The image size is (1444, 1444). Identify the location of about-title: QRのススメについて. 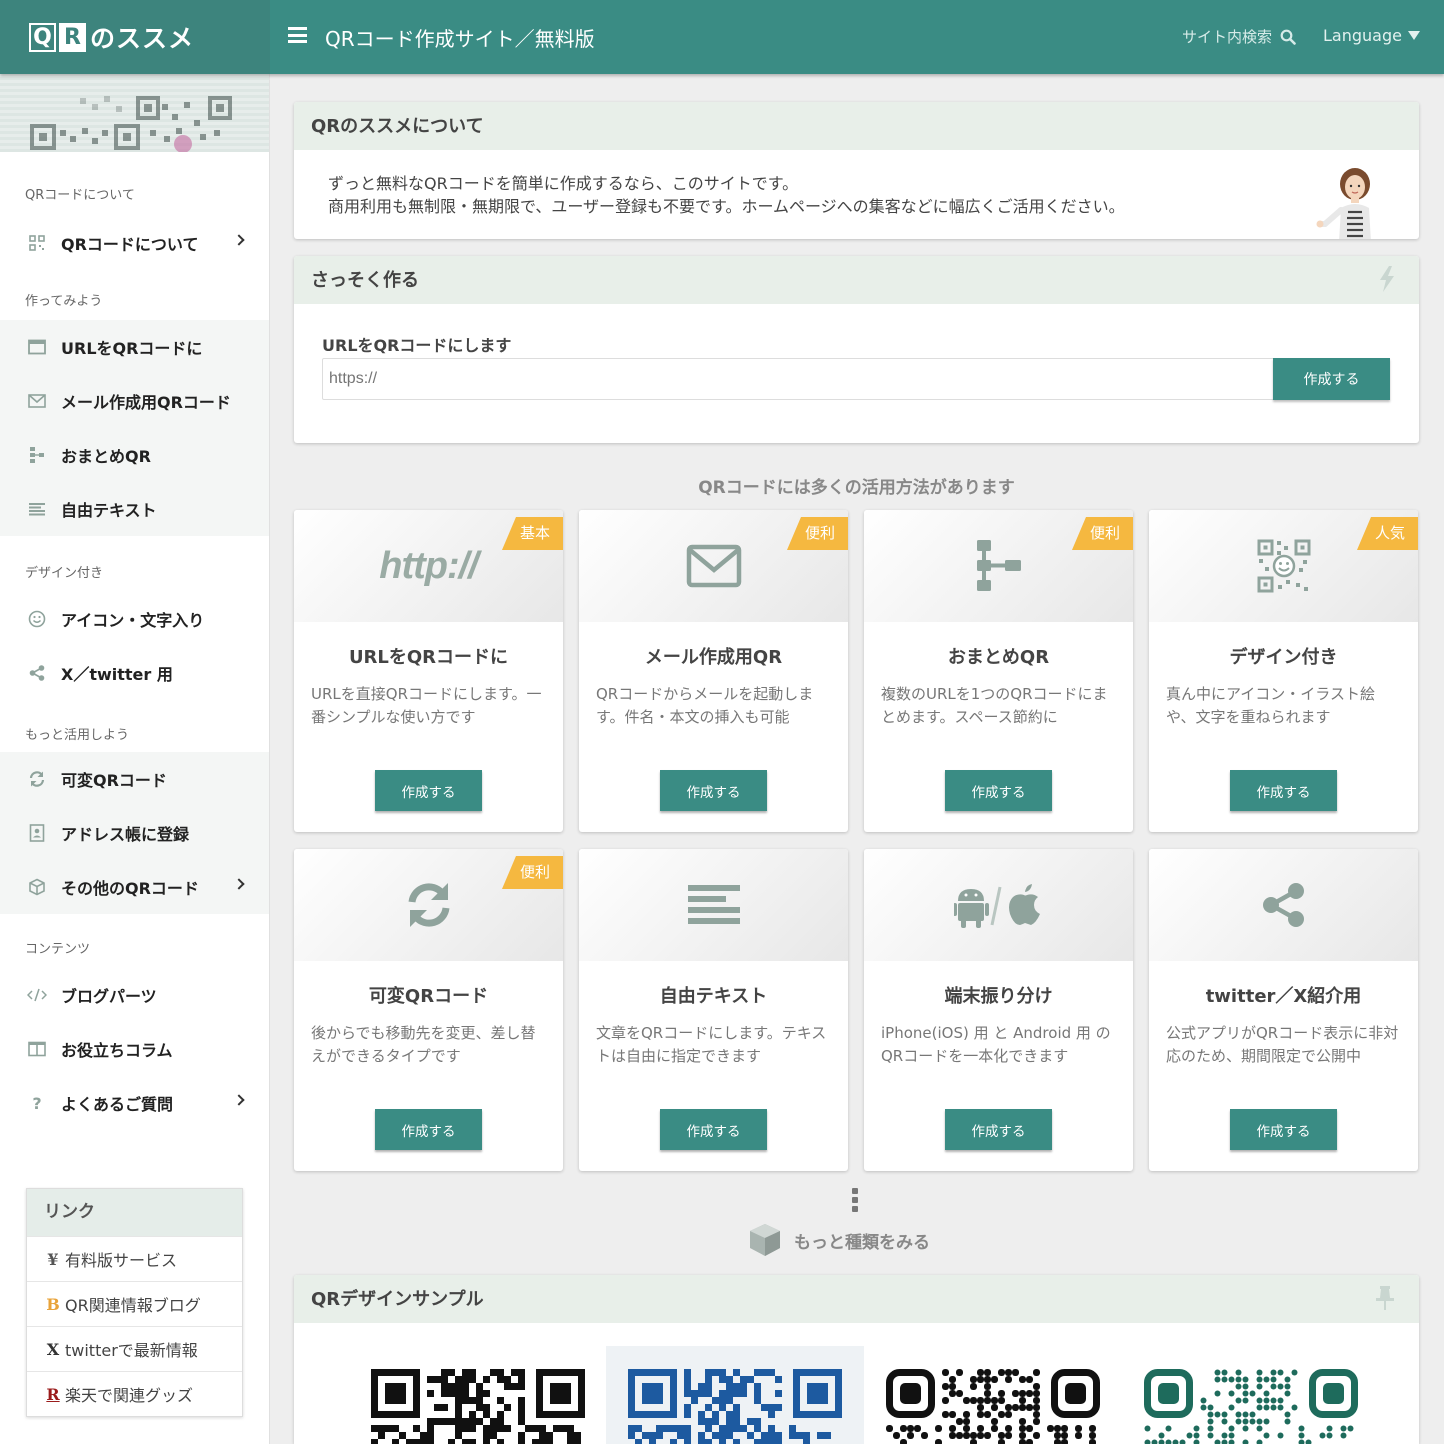
(856, 126).